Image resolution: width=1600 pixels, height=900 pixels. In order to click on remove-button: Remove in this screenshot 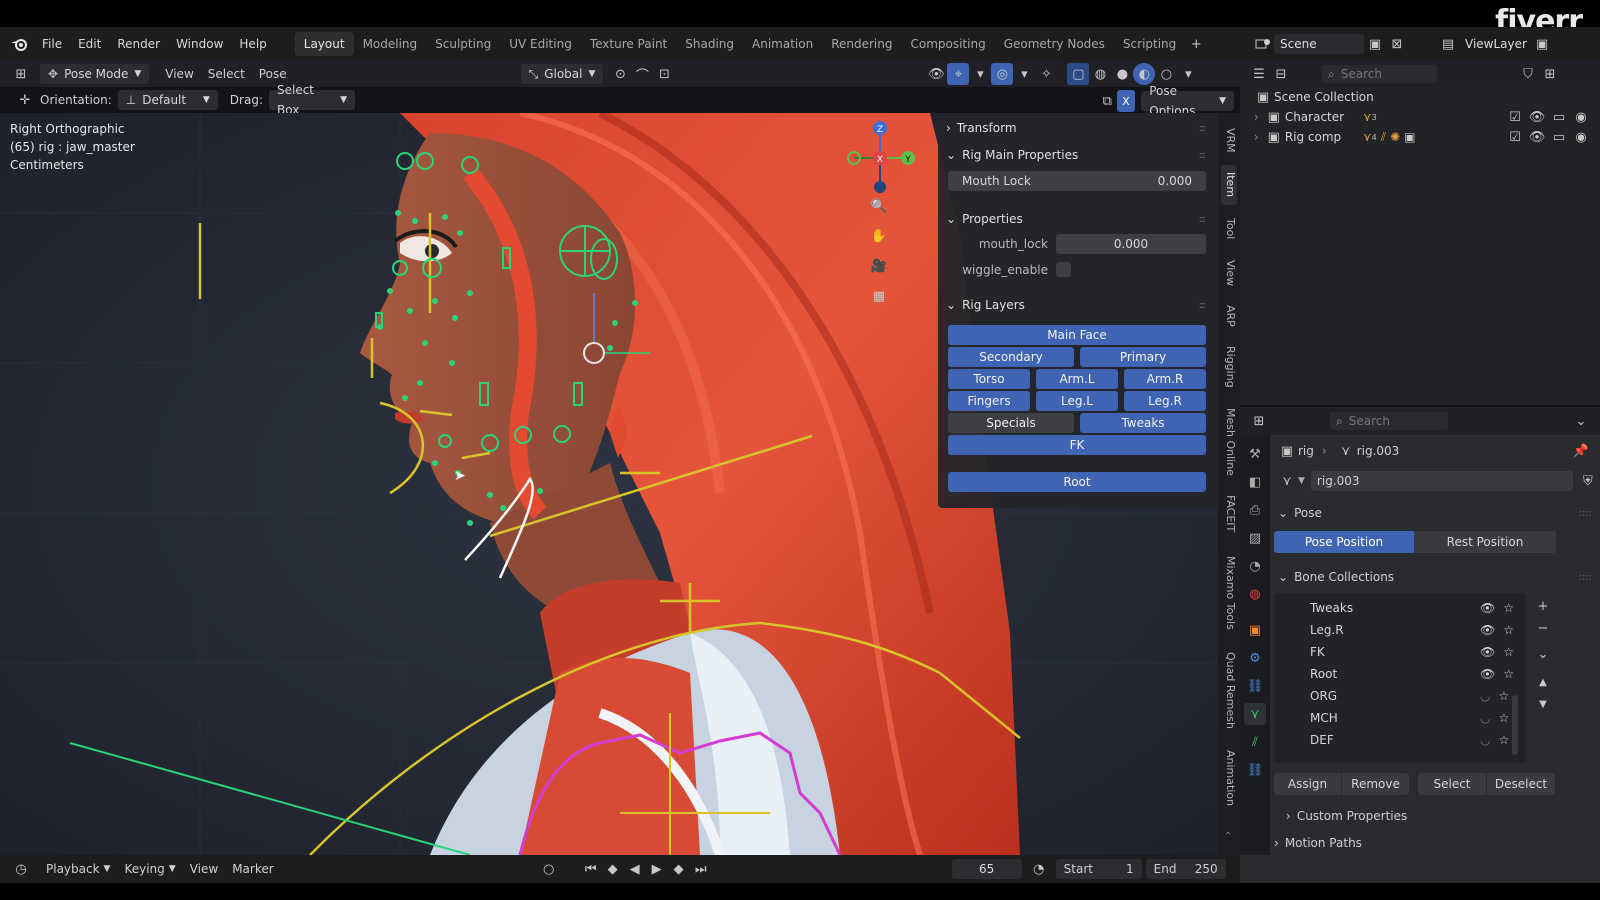, I will do `click(1375, 784)`.